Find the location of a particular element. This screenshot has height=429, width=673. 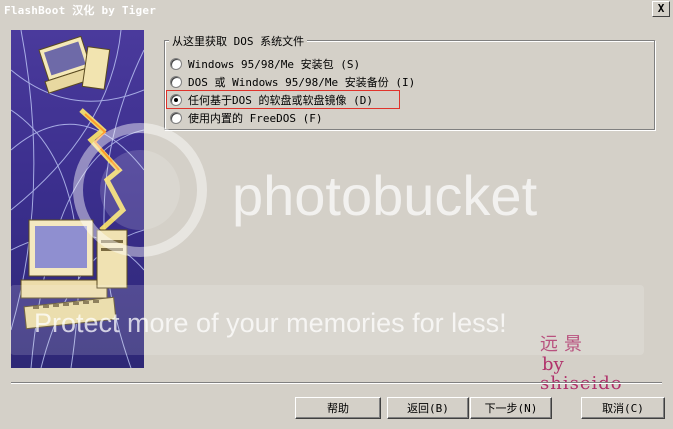

radio-label: DOS 或 Windows 95/98/Me 安装备份 (I) is located at coordinates (302, 82).